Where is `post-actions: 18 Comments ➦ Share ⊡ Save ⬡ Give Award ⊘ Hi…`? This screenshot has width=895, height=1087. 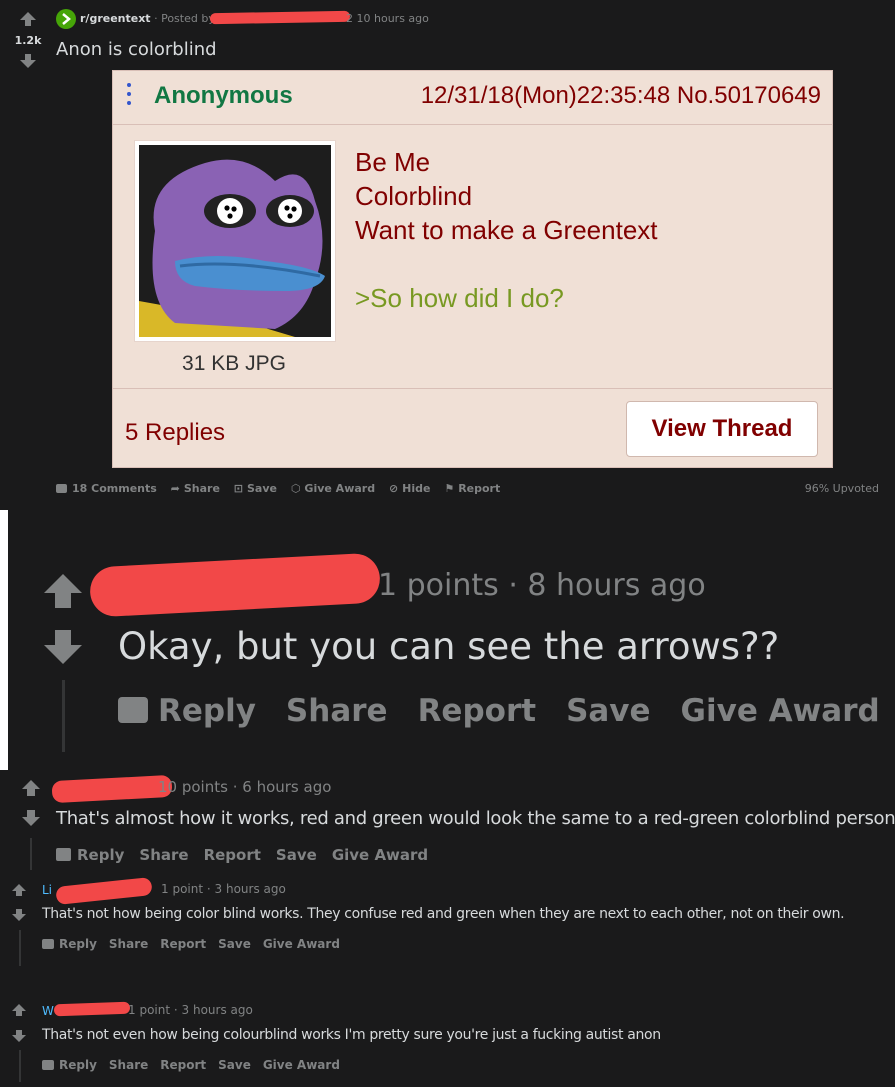 post-actions: 18 Comments ➦ Share ⊡ Save ⬡ Give Award ⊘ Hi… is located at coordinates (278, 488).